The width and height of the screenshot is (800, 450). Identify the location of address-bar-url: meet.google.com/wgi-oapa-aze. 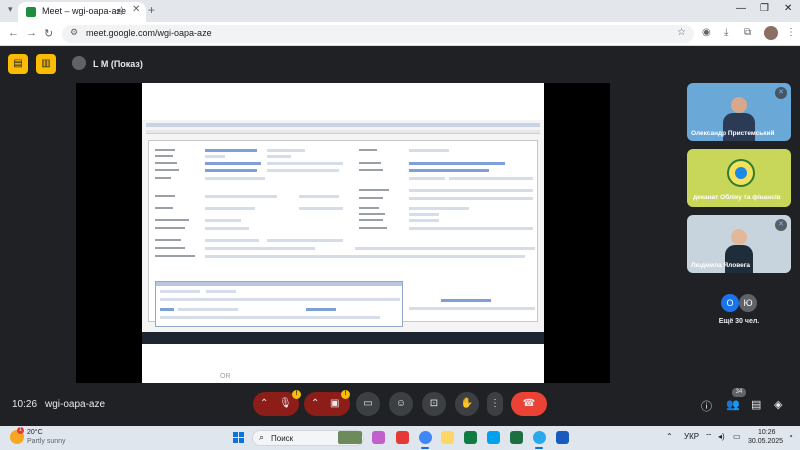
(149, 33).